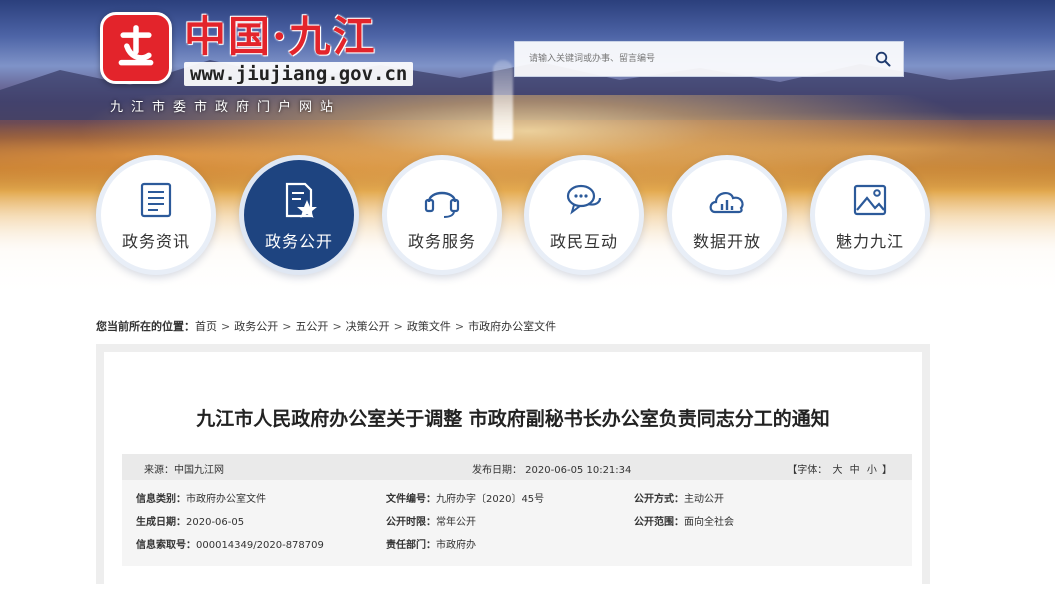  Describe the element at coordinates (311, 326) in the screenshot. I see `breadcrumb-five-open: 五公开` at that location.